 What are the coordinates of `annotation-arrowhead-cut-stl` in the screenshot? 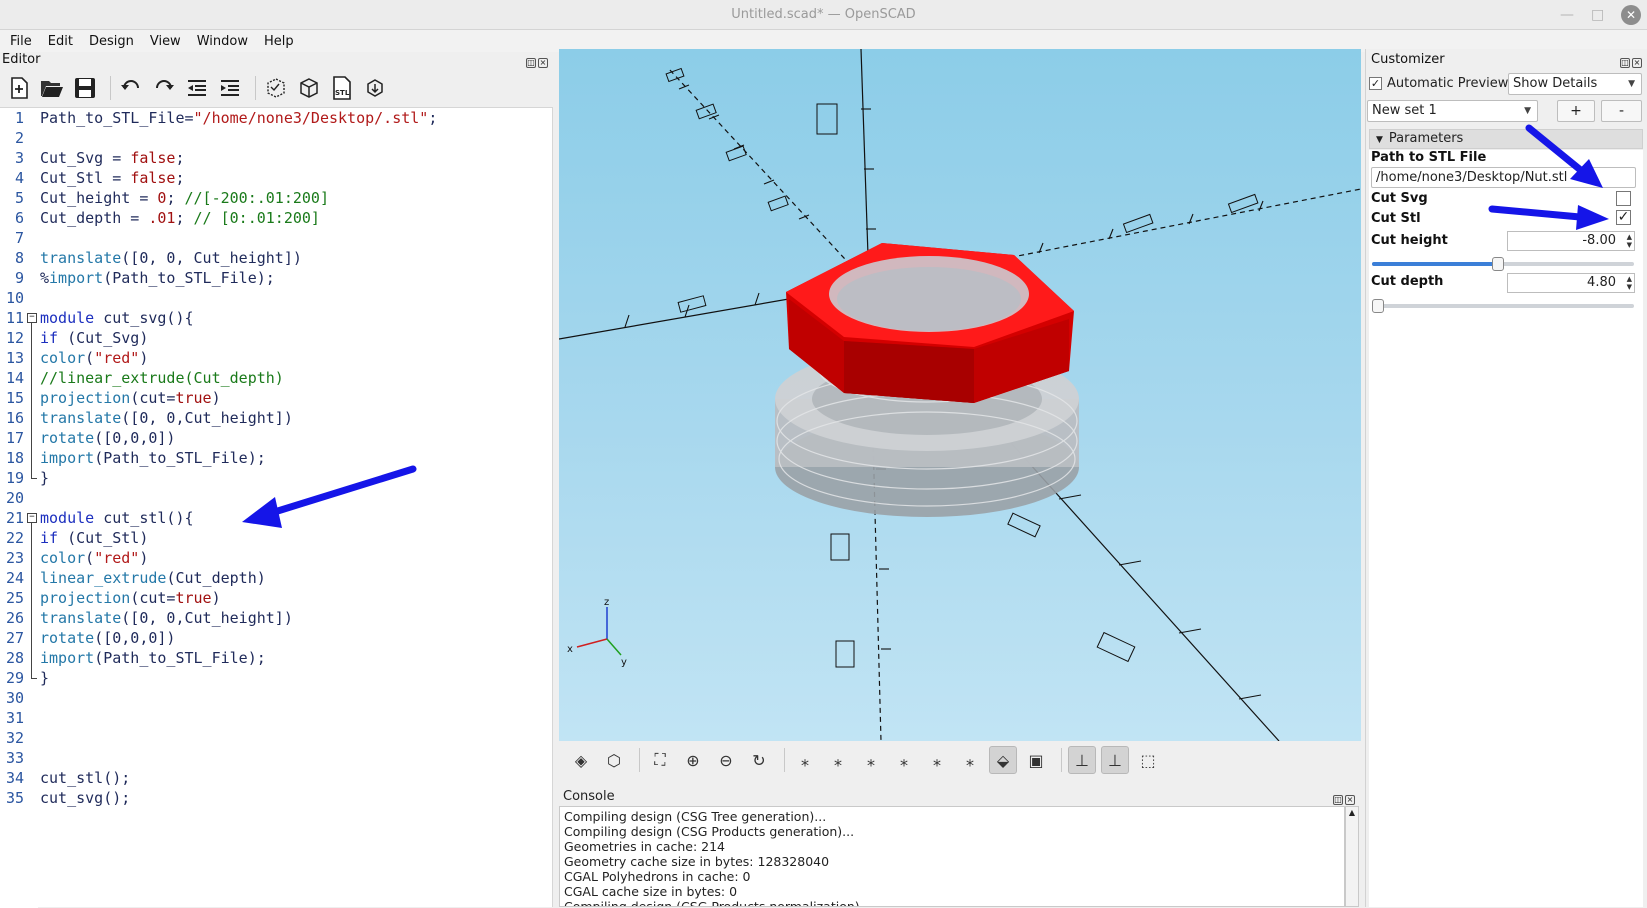 It's located at (1592, 217).